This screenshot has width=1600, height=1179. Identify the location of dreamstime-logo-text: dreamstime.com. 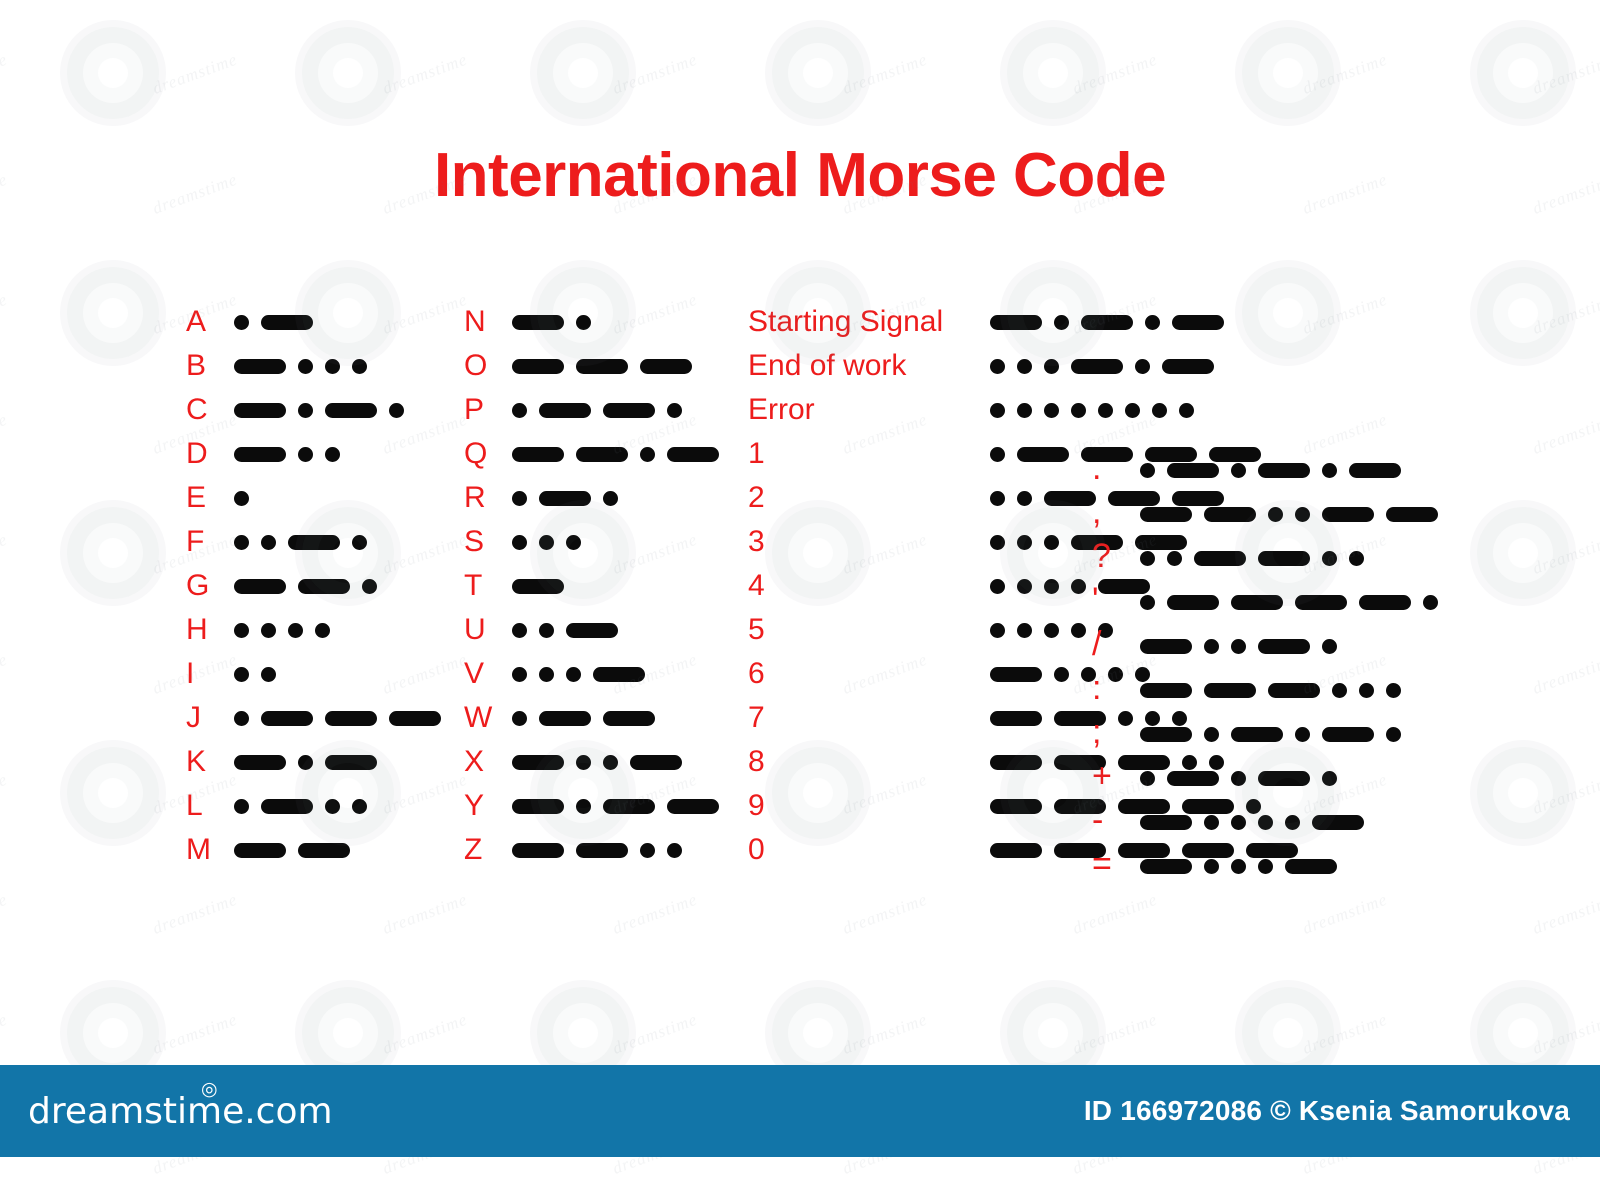
(180, 1111).